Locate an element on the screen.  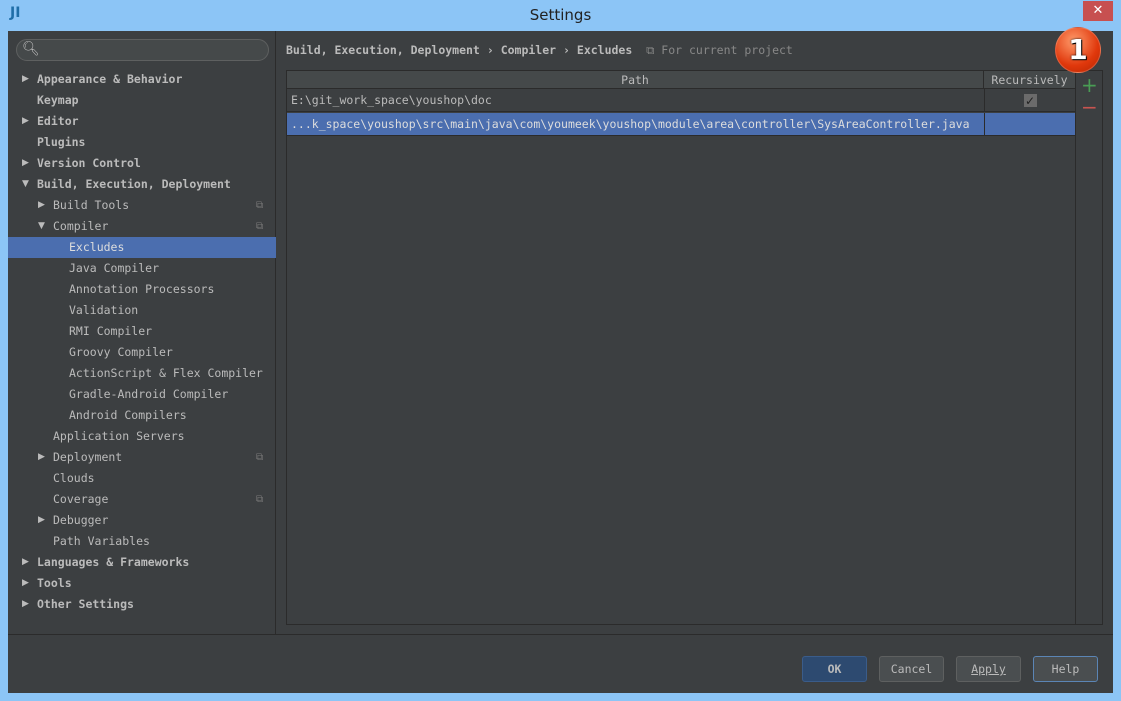
tree-item: Validation is located at coordinates (142, 310).